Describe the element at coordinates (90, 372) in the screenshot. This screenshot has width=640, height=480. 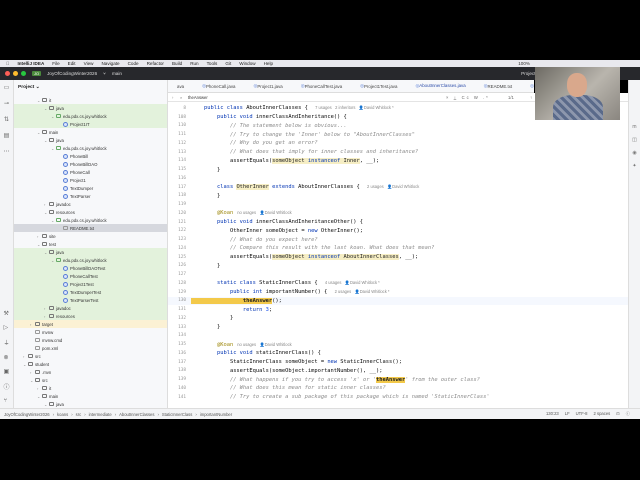
I see `tree-item: › .mvn` at that location.